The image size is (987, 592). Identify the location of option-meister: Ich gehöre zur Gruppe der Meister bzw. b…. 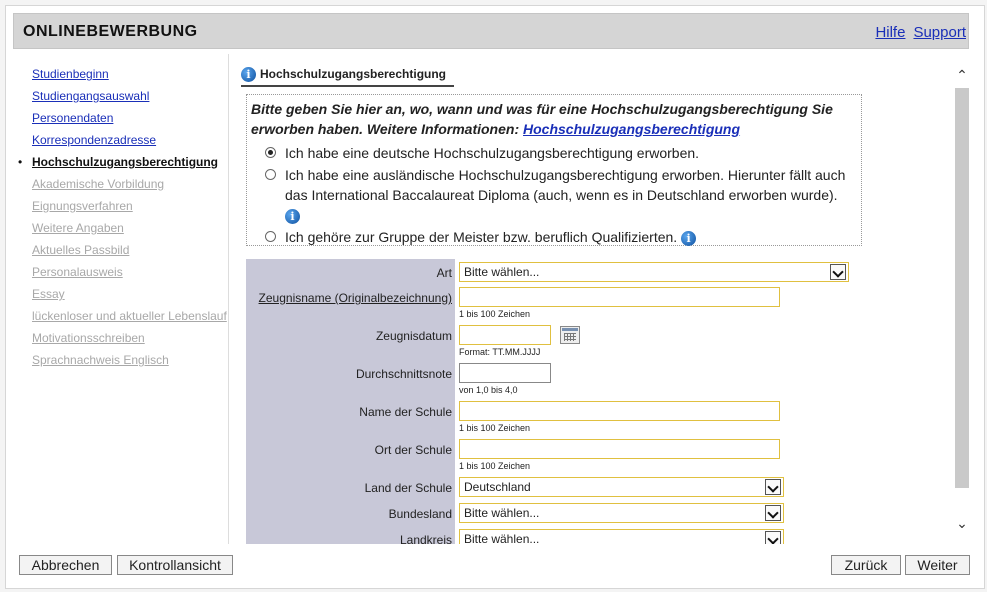
(563, 237).